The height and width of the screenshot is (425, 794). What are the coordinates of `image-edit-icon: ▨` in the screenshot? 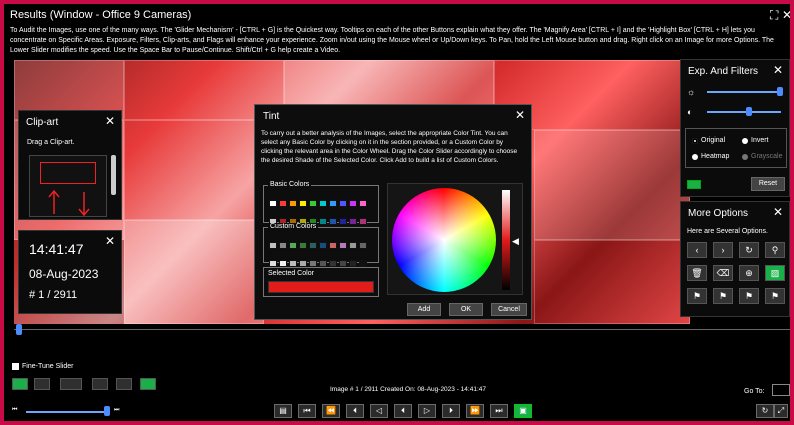 It's located at (775, 273).